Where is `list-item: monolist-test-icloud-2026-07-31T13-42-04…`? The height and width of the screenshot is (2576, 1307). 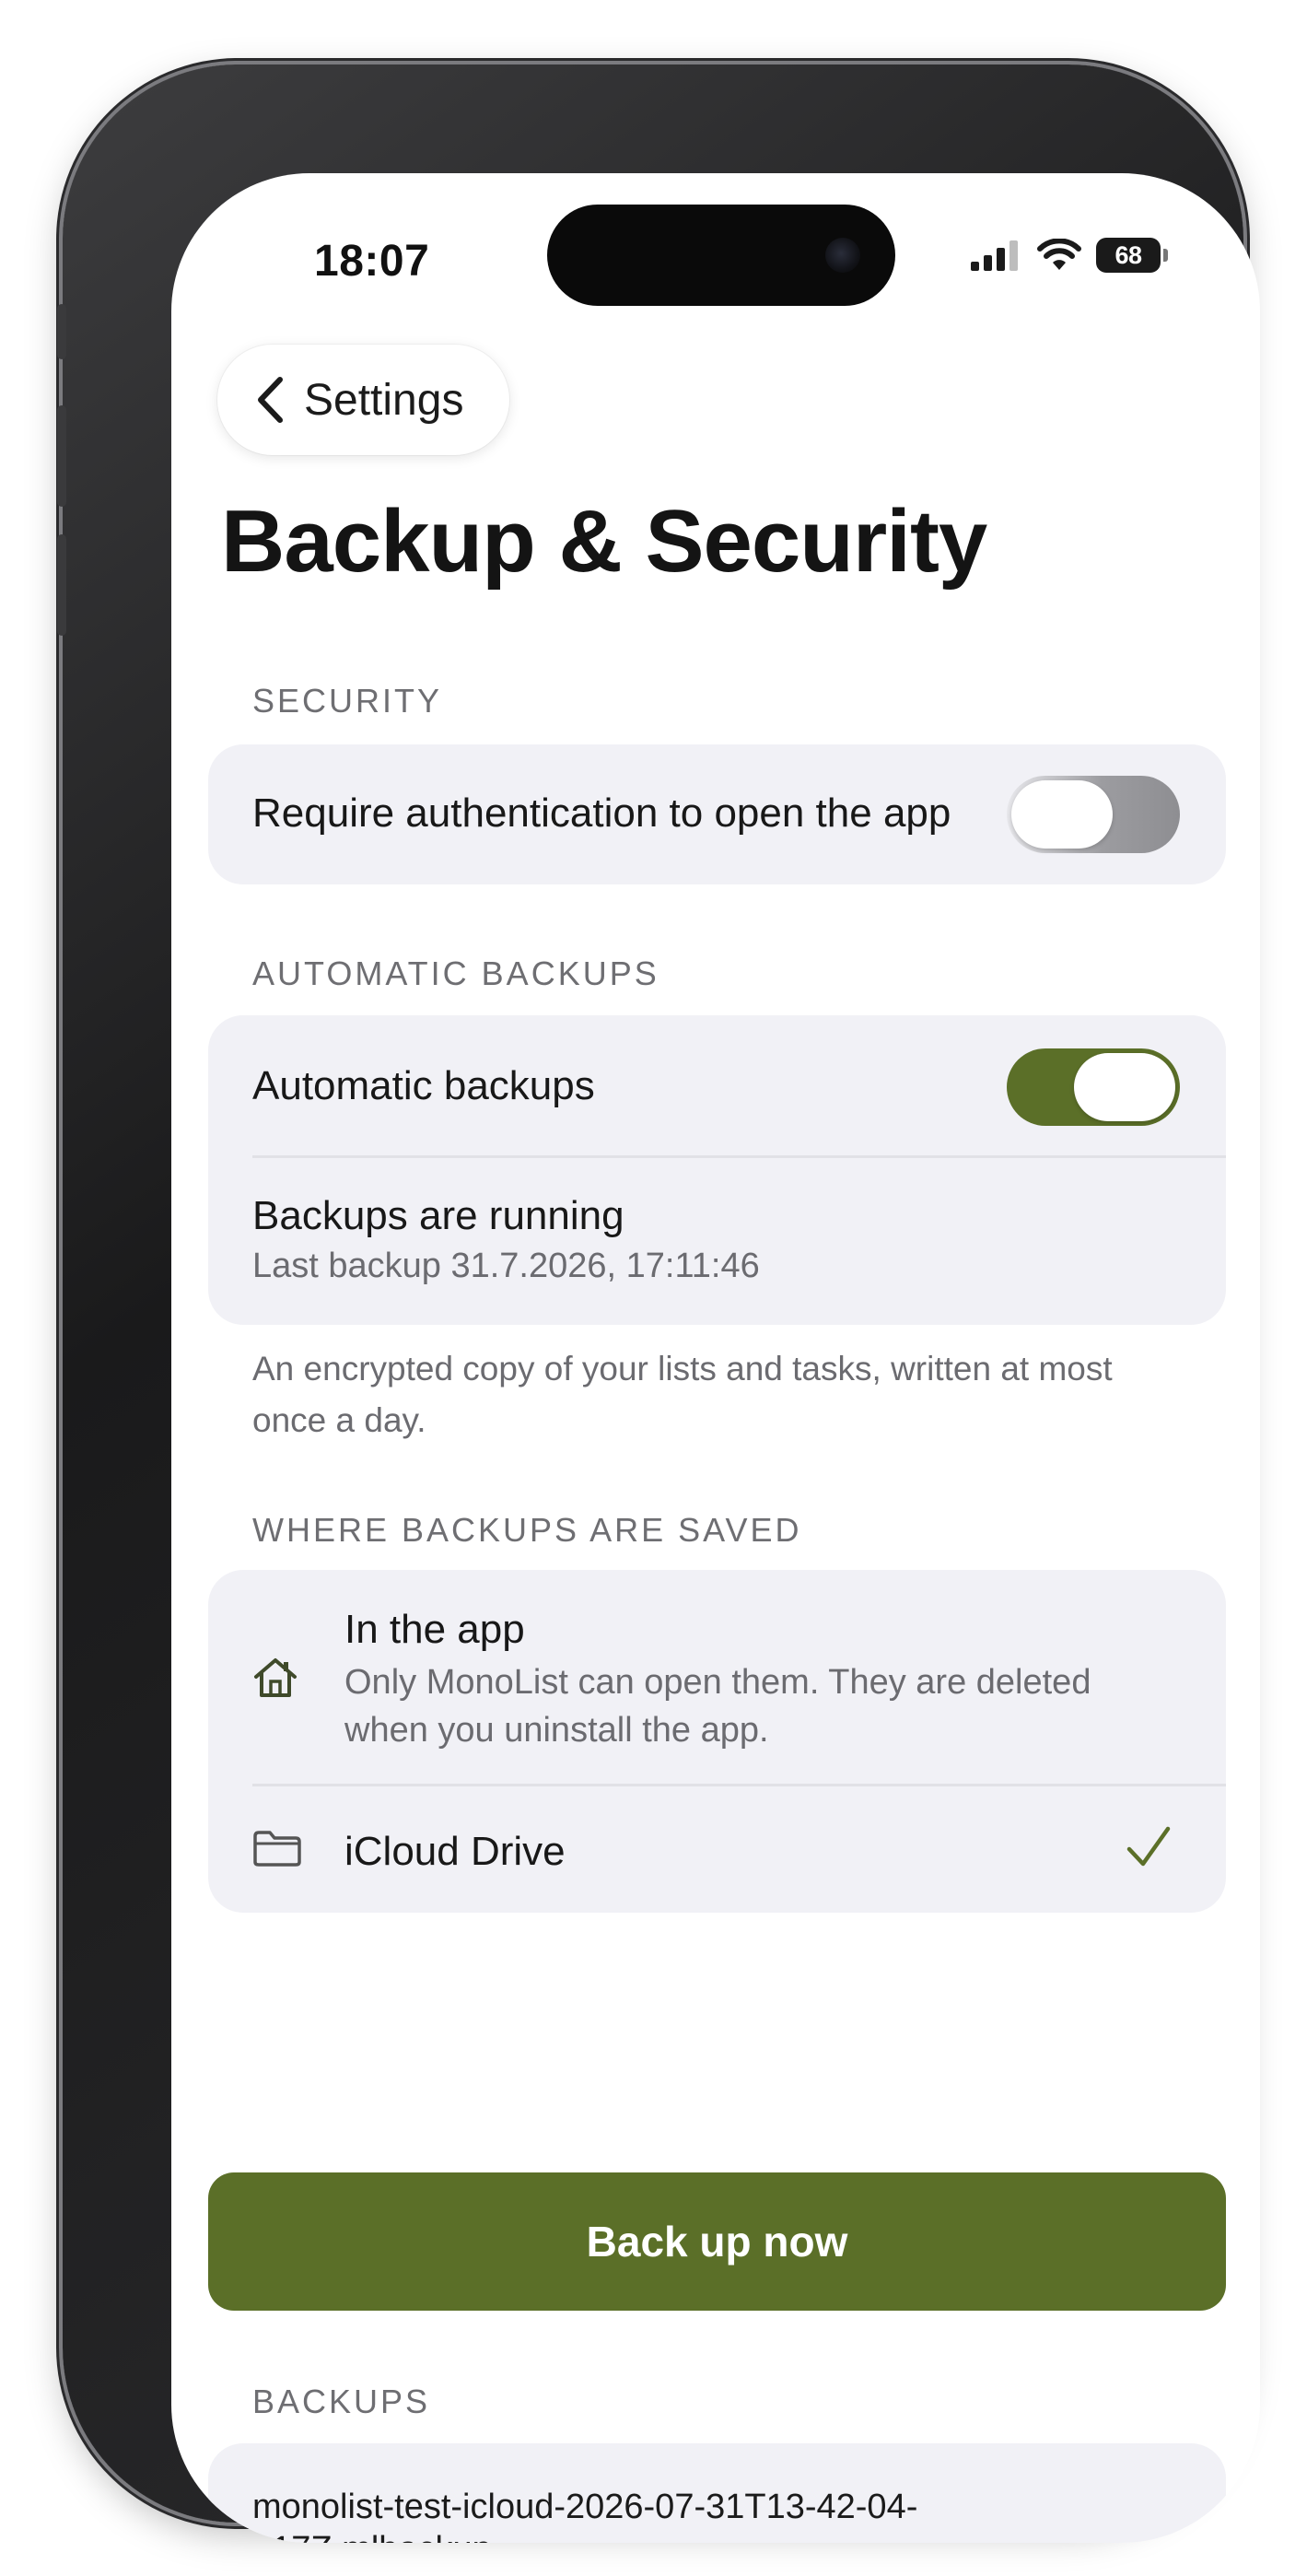
list-item: monolist-test-icloud-2026-07-31T13-42-04… is located at coordinates (717, 2493).